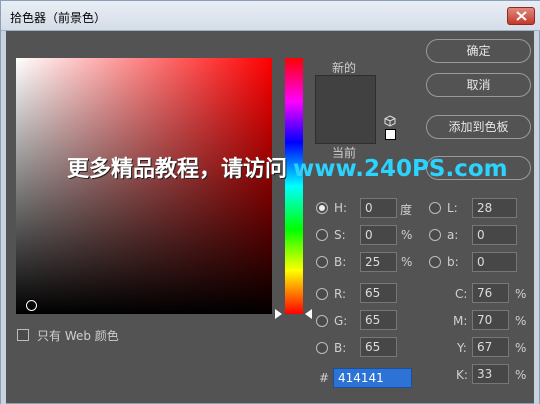 This screenshot has height=404, width=540. I want to click on add-to-swatches-button: 添加到色板, so click(478, 127).